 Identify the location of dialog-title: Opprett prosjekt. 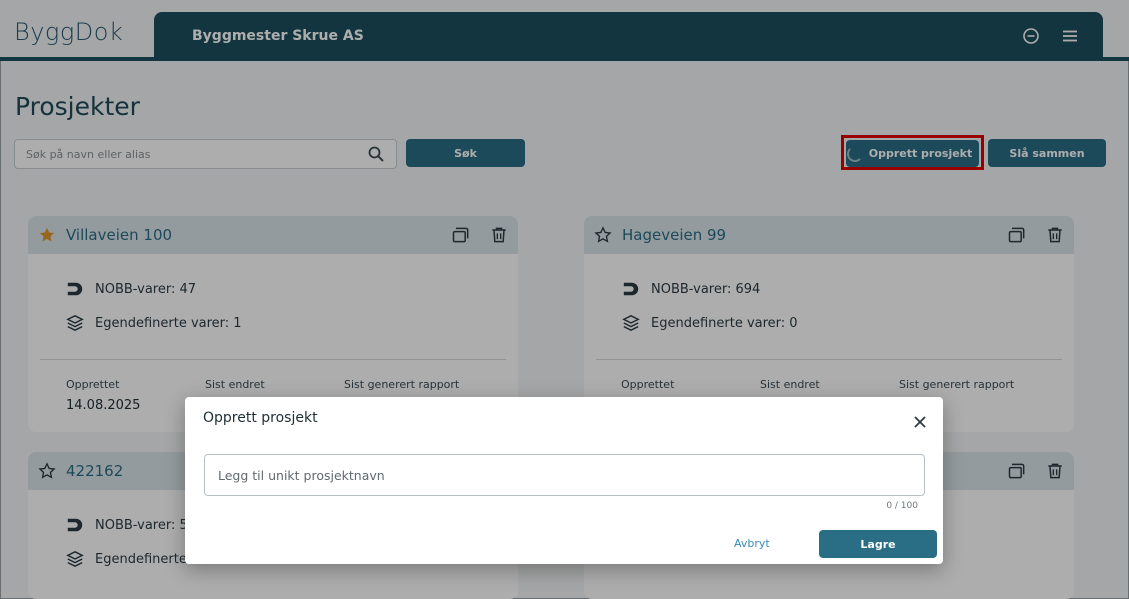
(260, 418).